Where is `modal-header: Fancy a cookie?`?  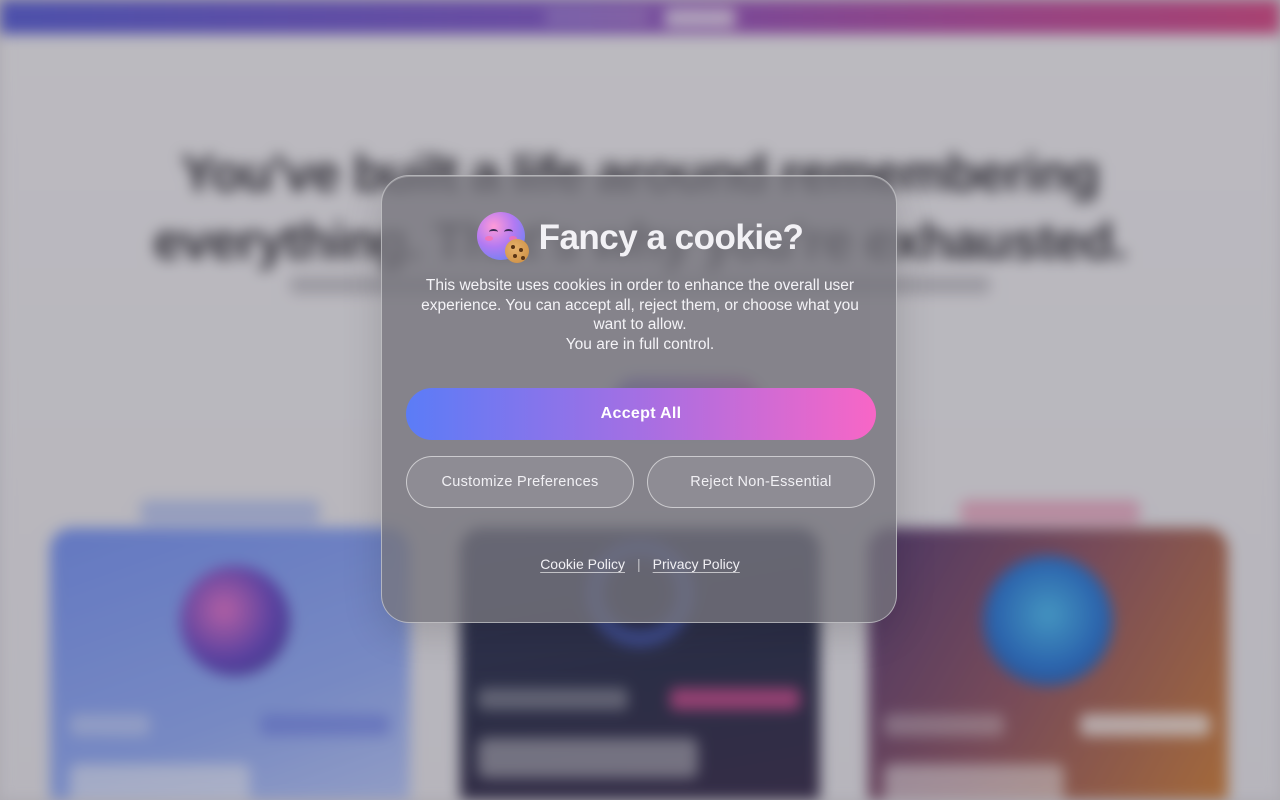
modal-header: Fancy a cookie? is located at coordinates (640, 238).